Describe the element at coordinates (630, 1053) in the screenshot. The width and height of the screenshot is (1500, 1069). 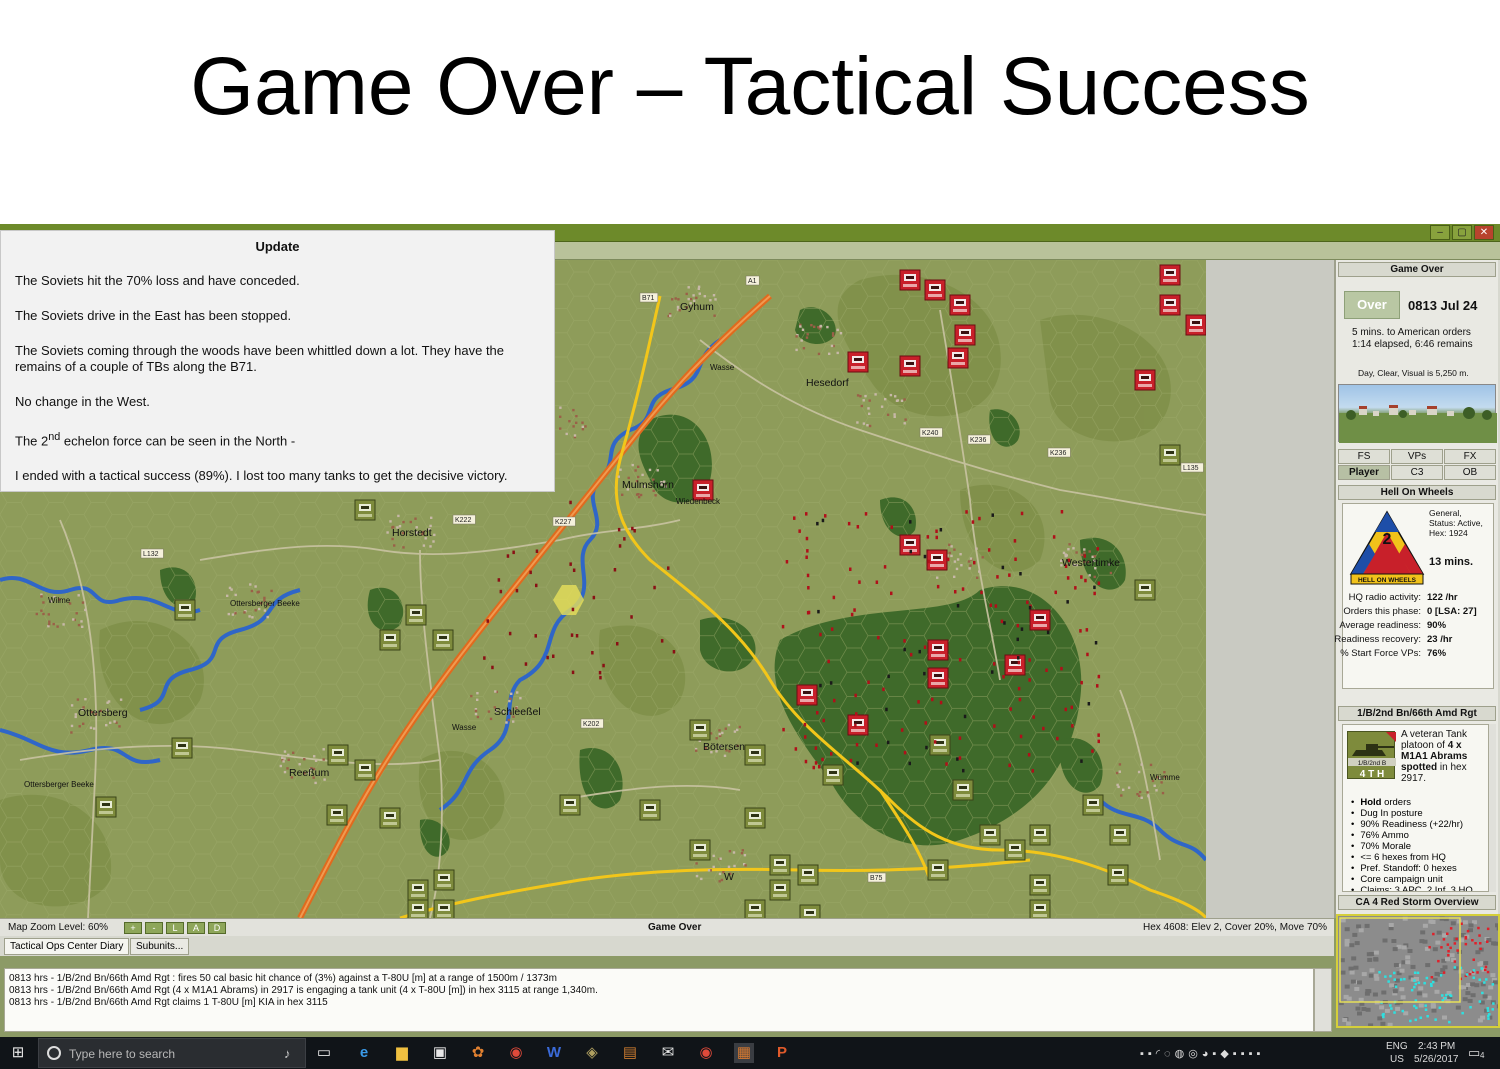
I see `game2-icon: ▤` at that location.